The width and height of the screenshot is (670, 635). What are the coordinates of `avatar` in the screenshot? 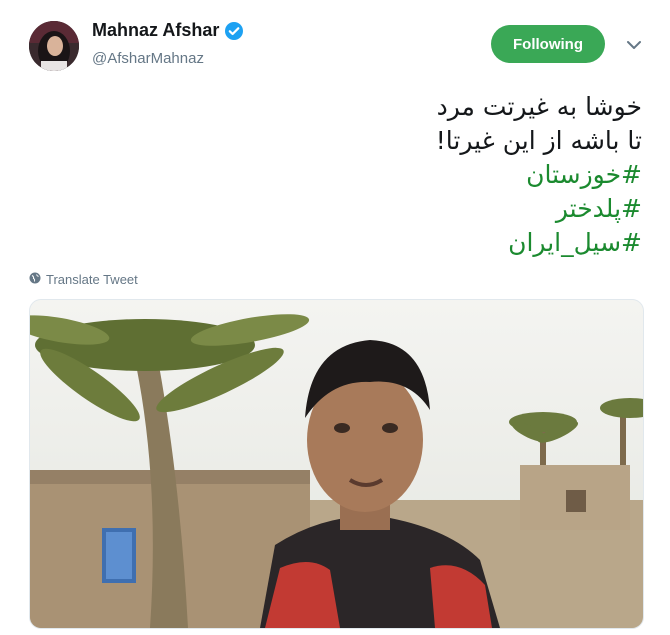 It's located at (54, 46).